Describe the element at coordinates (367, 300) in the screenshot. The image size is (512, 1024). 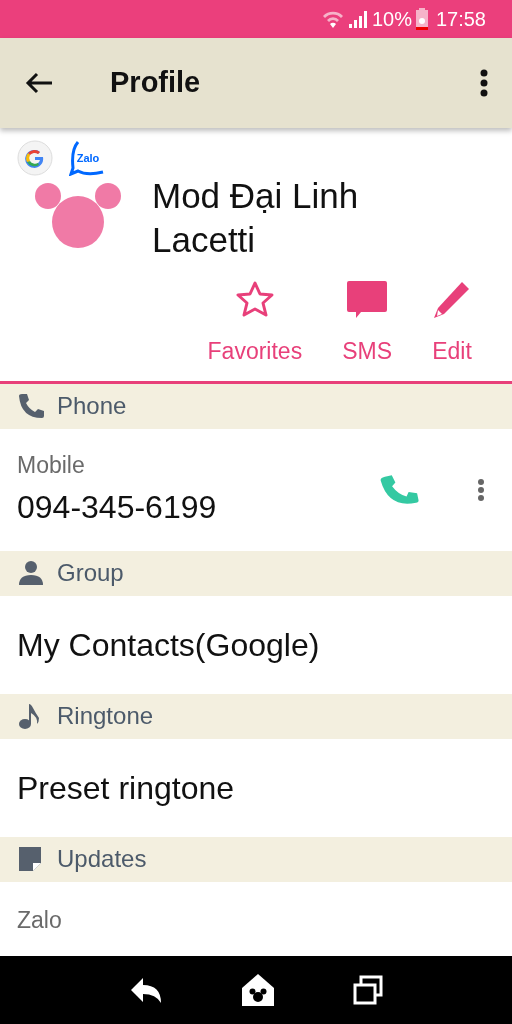
I see `chat-bubble-icon` at that location.